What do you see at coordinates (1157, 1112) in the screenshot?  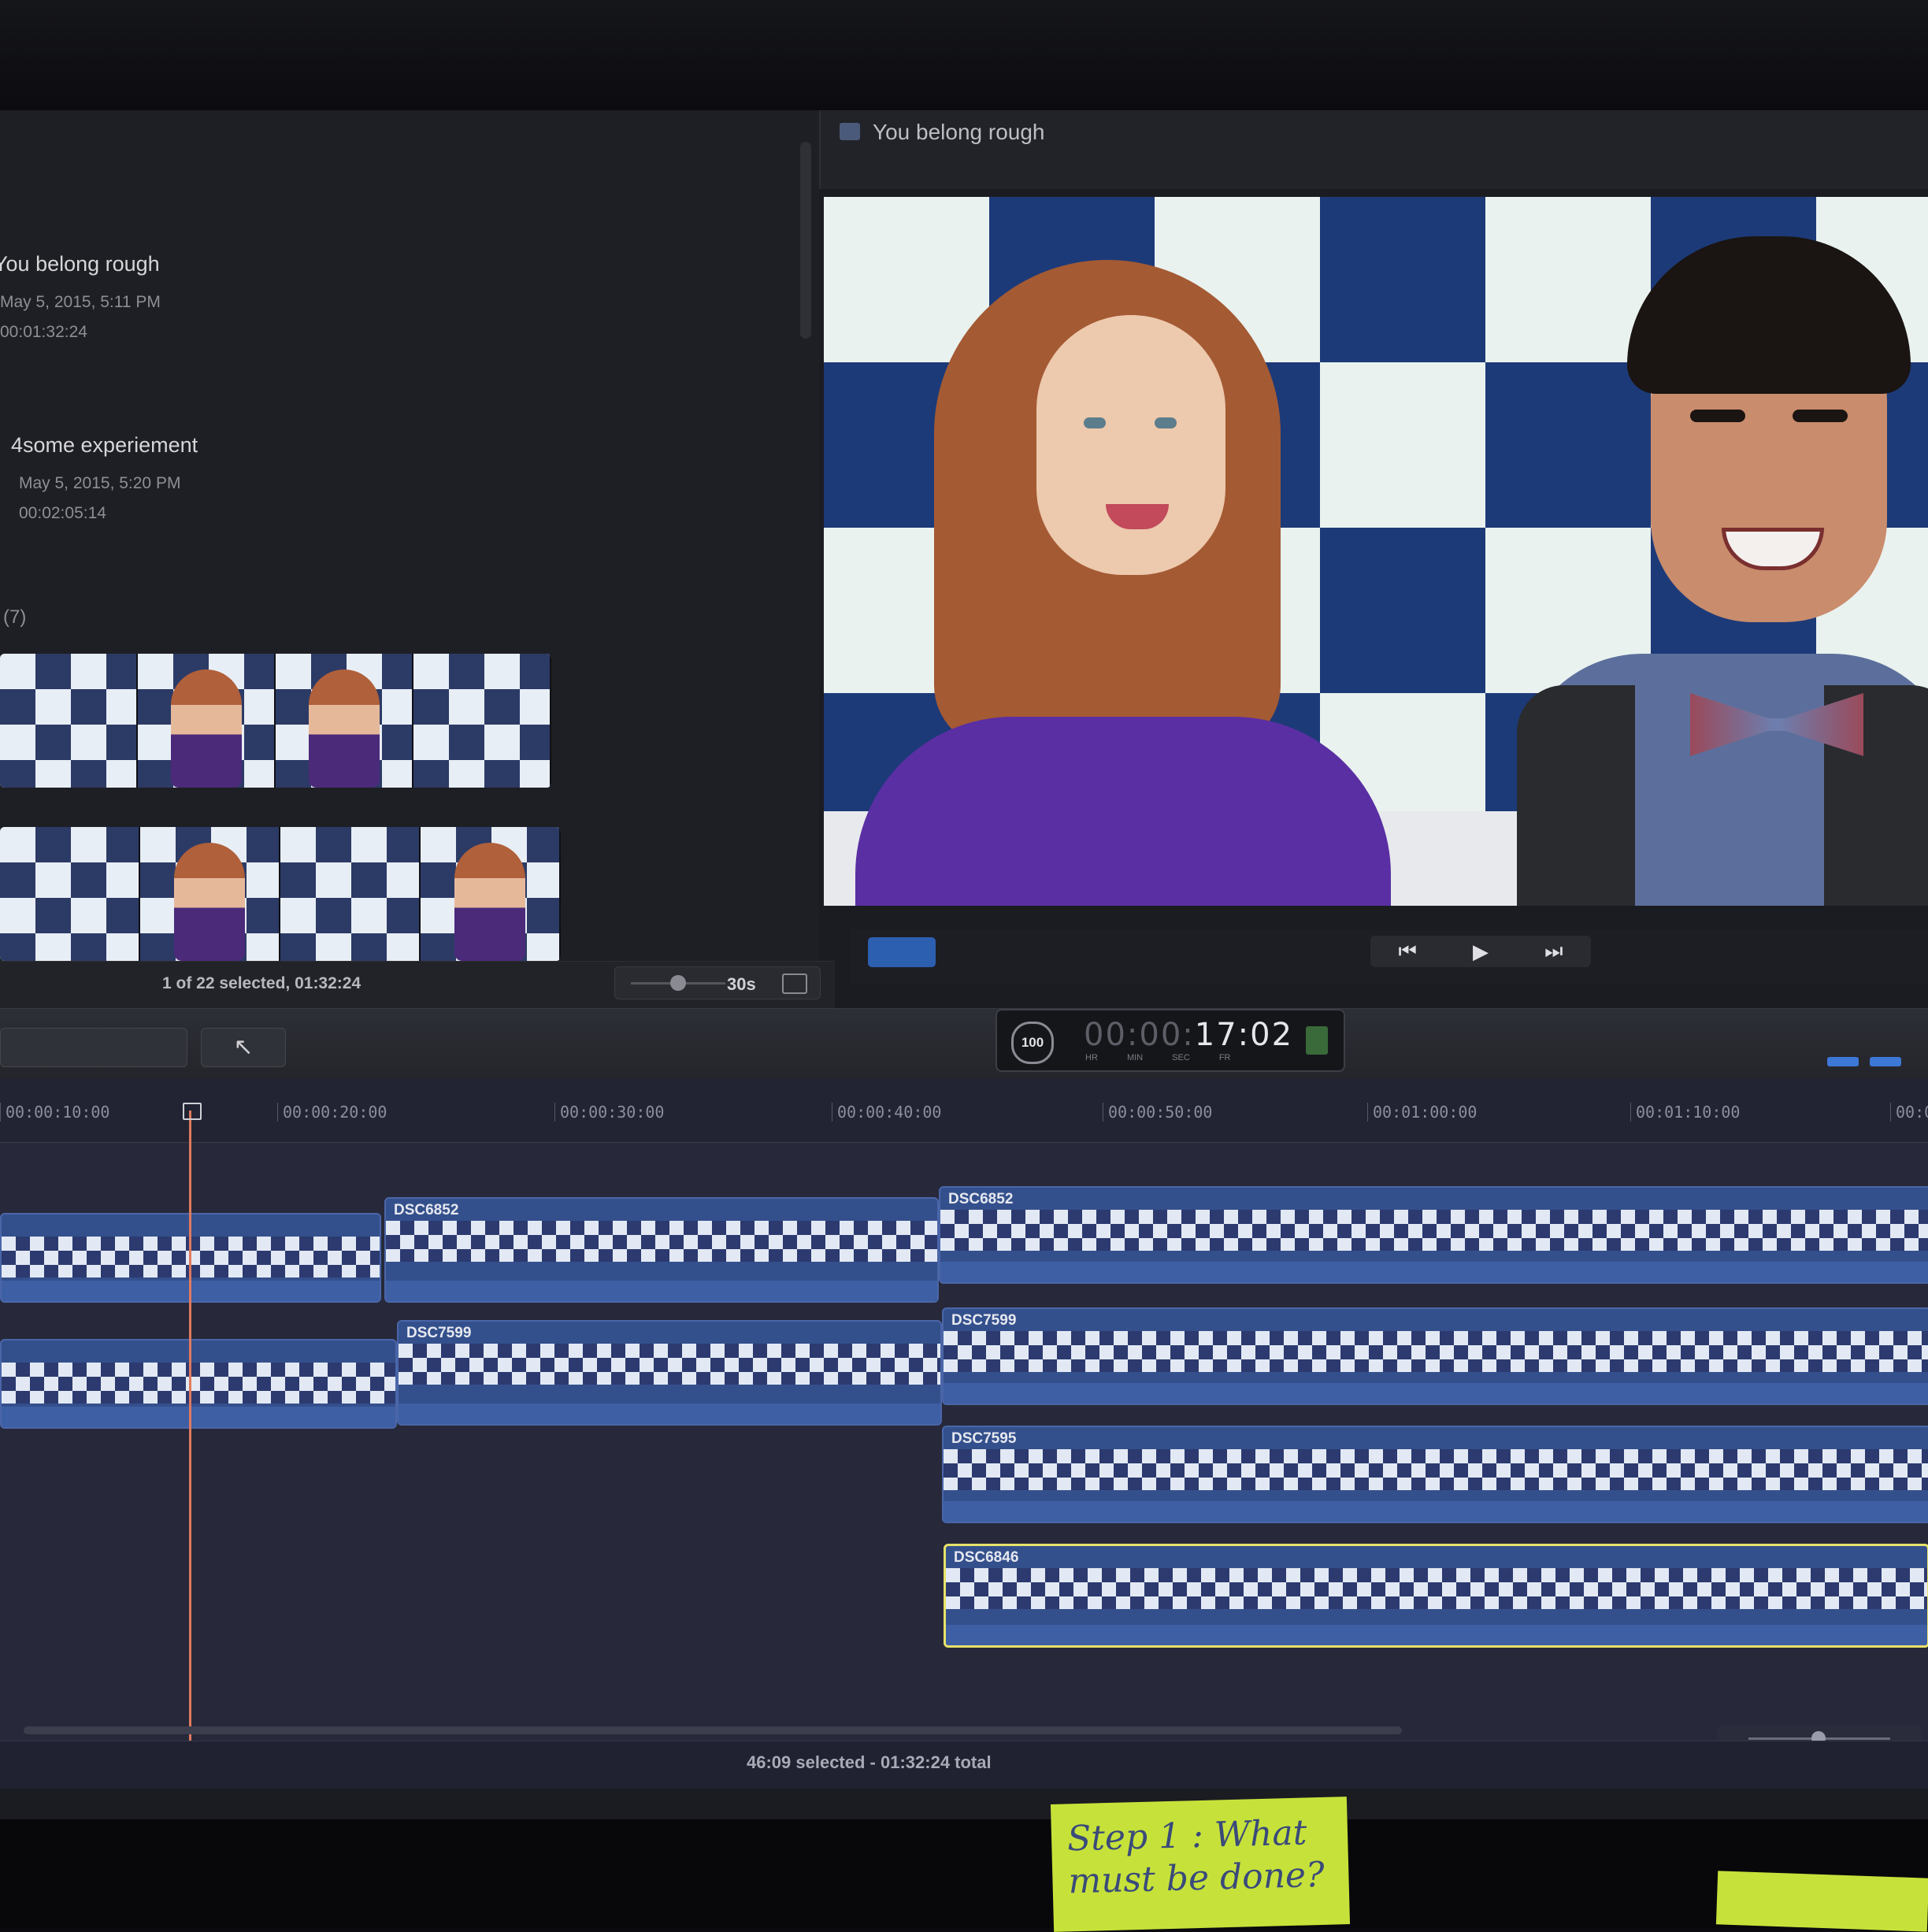 I see `ruler-tick: 00:00:50:00` at bounding box center [1157, 1112].